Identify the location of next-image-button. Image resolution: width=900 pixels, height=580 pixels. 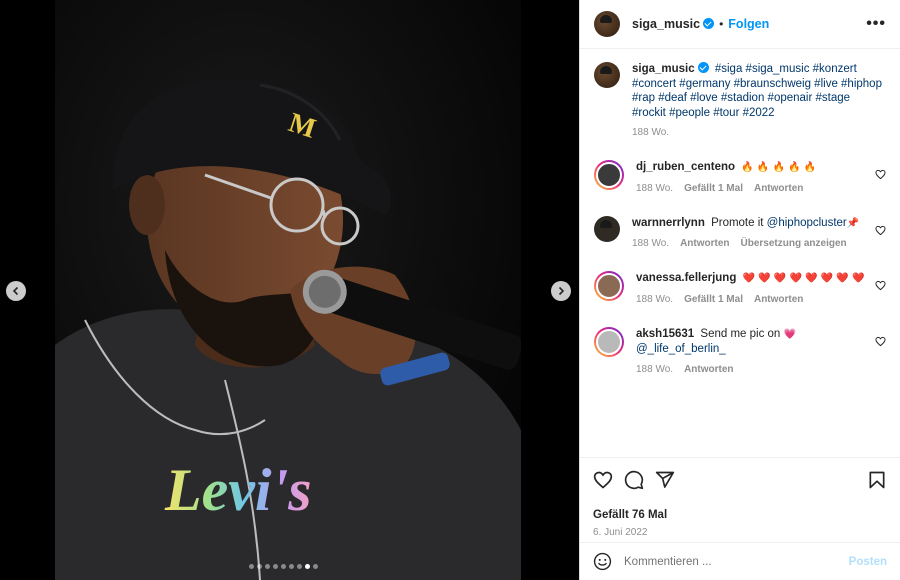
(561, 291).